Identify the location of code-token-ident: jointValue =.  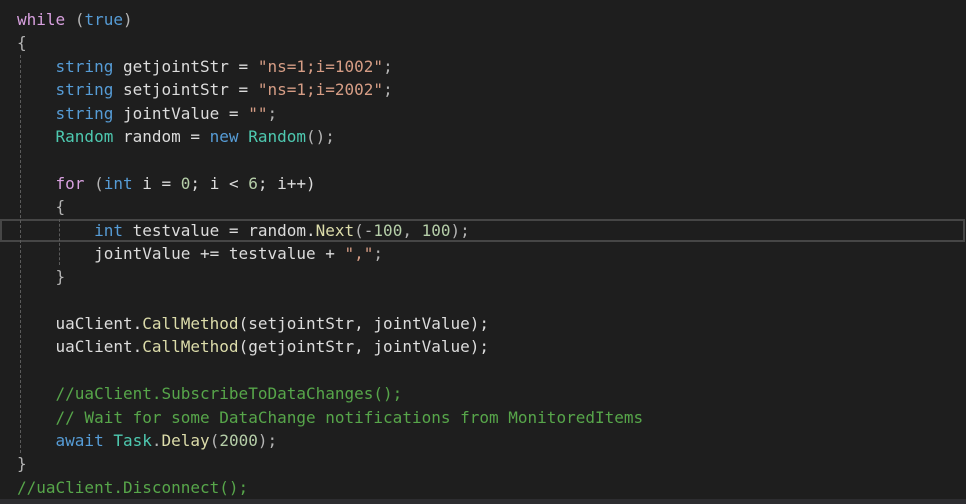
(181, 113).